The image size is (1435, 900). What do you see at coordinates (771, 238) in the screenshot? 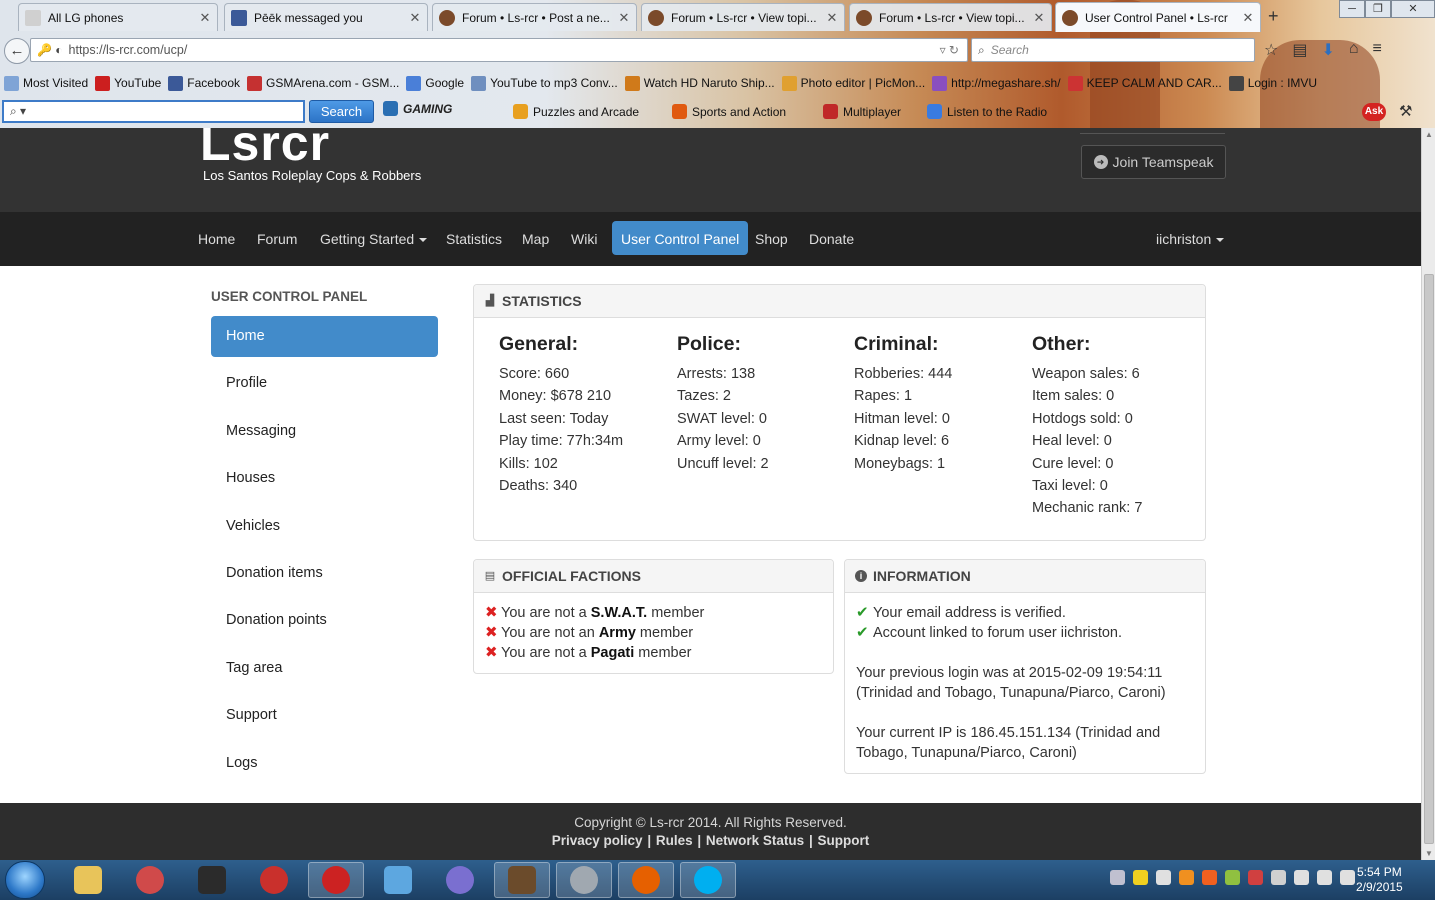
I see `nav-shop: Shop` at bounding box center [771, 238].